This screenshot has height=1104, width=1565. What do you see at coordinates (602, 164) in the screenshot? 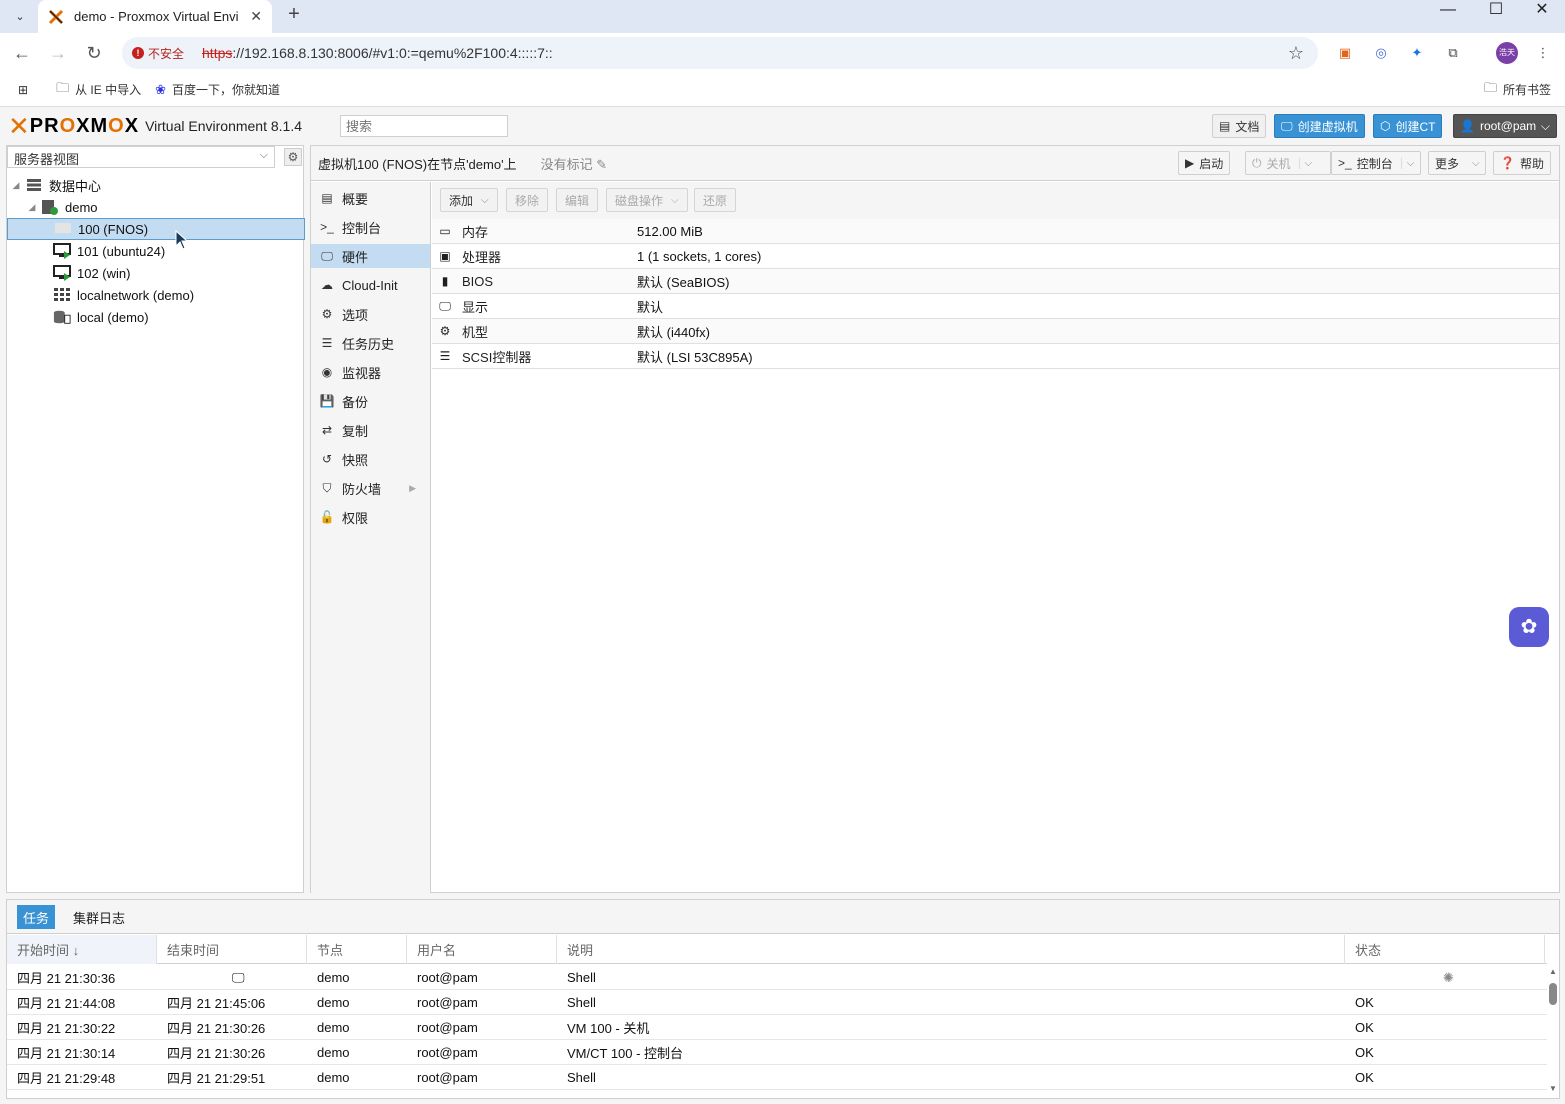
I see `pencil-edit-icon: ✎` at bounding box center [602, 164].